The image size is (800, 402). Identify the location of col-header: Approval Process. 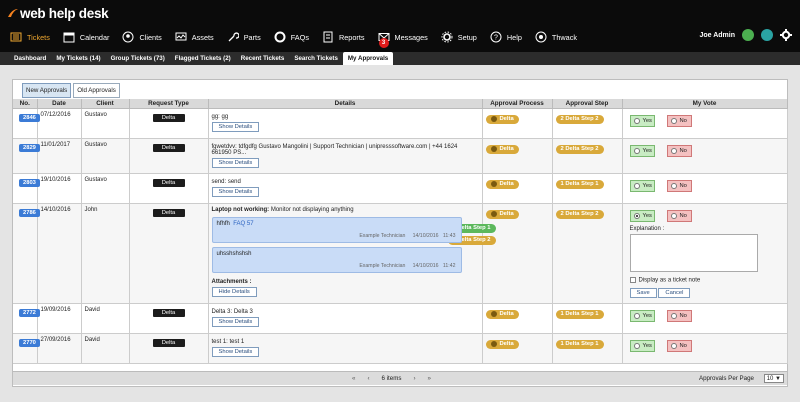
(517, 104).